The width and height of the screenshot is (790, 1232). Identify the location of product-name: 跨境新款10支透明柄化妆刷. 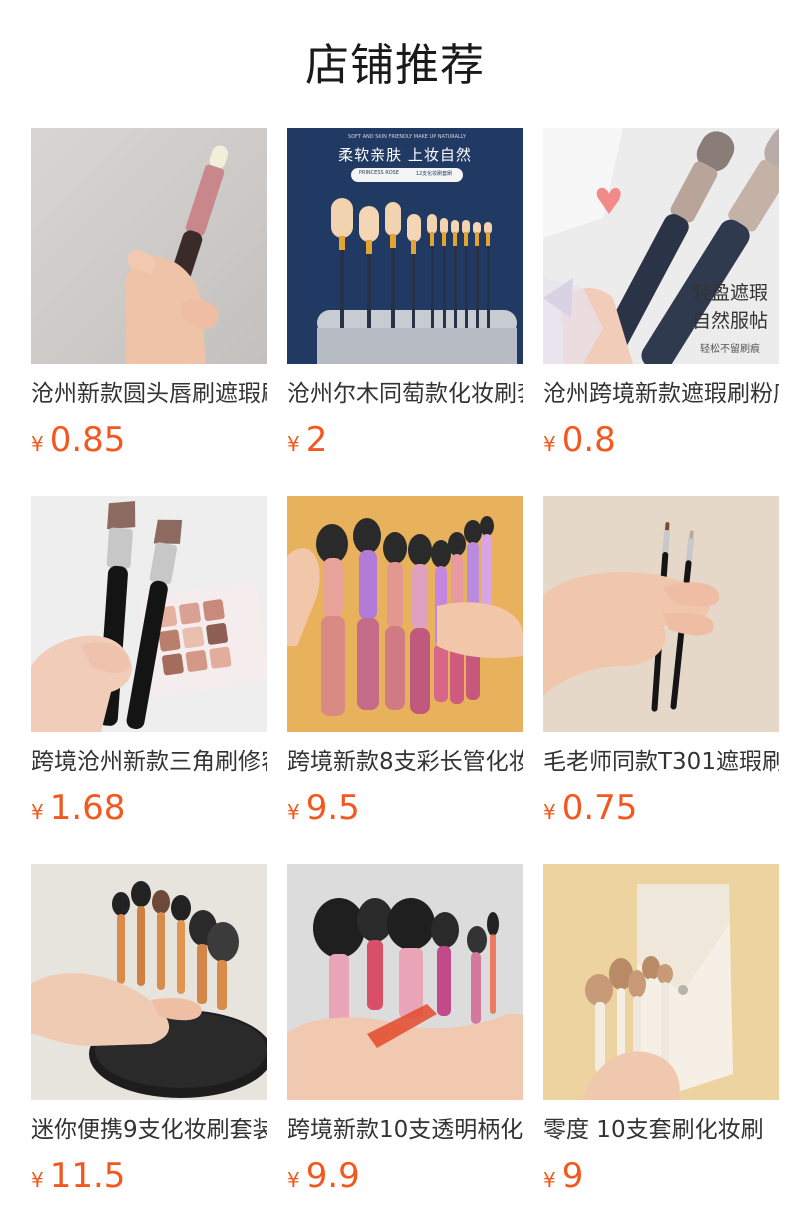
(405, 1130).